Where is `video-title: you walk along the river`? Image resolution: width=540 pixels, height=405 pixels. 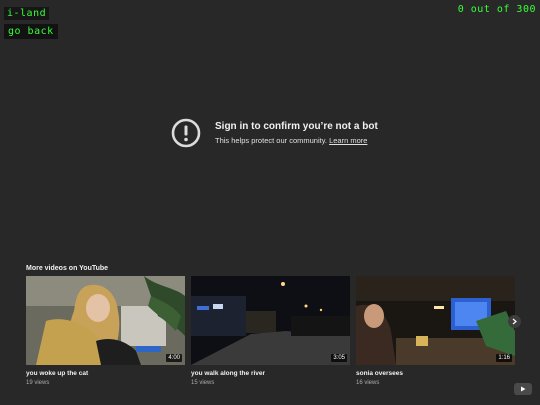
video-title: you walk along the river is located at coordinates (270, 373).